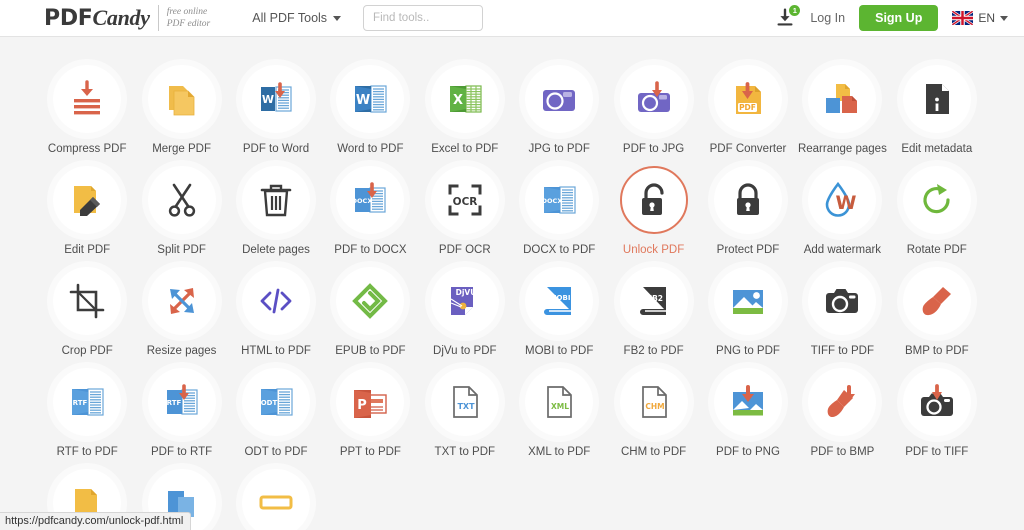  Describe the element at coordinates (370, 206) in the screenshot. I see `tool-pdf-to-docx: DOCX PDF to DOCX` at that location.